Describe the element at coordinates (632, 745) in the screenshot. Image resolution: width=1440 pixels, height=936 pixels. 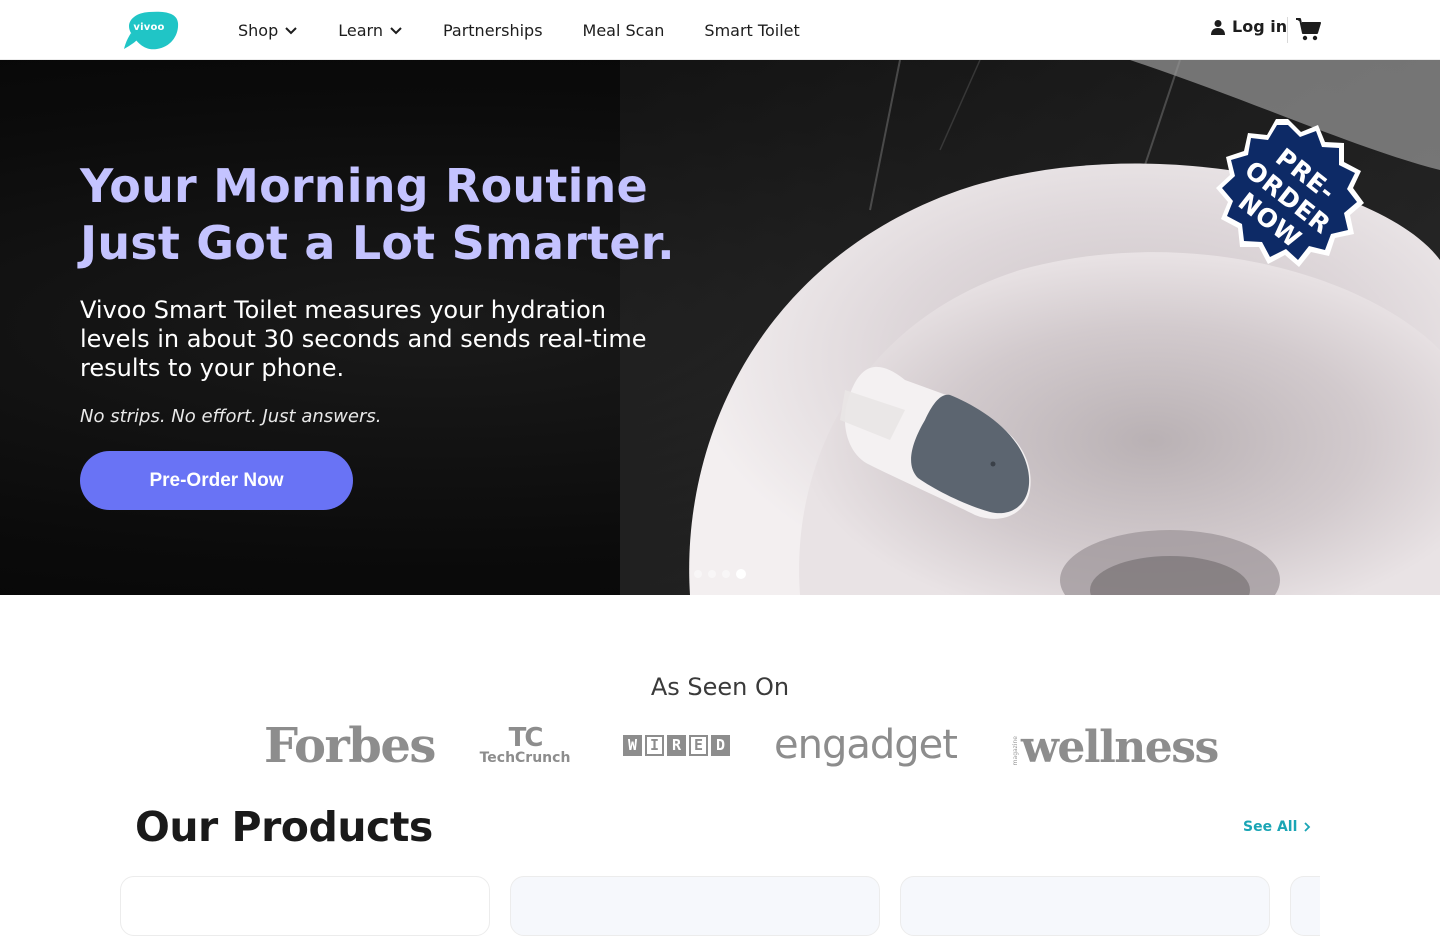
I see `wired-letter: W` at that location.